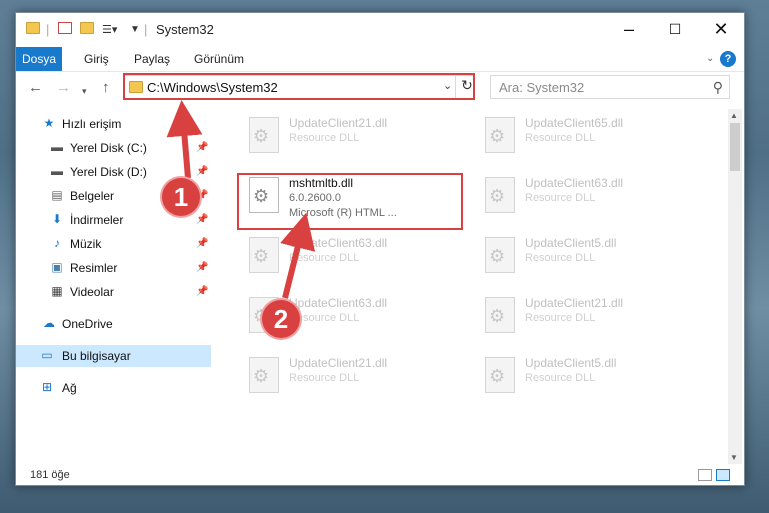 The height and width of the screenshot is (513, 769). Describe the element at coordinates (181, 197) in the screenshot. I see `step-1-badge: 1` at that location.